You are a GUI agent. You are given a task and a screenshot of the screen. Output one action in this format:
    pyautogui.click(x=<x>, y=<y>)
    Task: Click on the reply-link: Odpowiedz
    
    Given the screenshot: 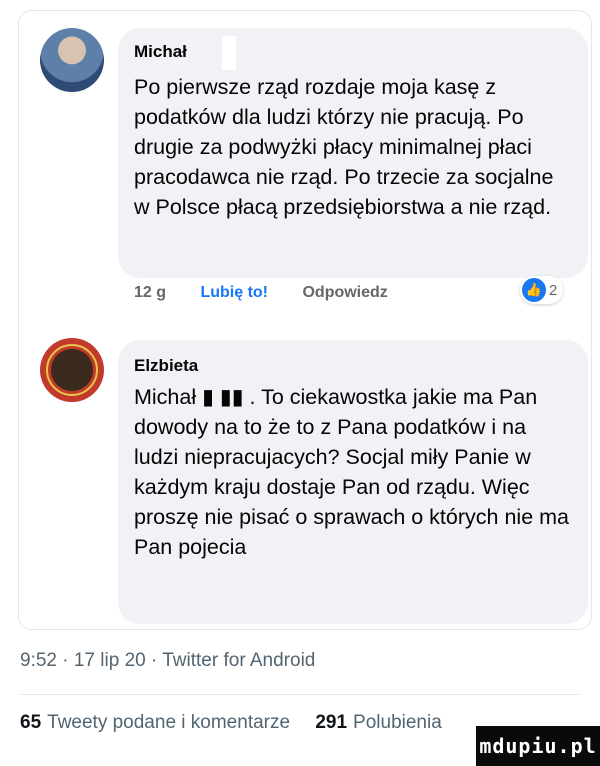 What is the action you would take?
    pyautogui.click(x=344, y=292)
    